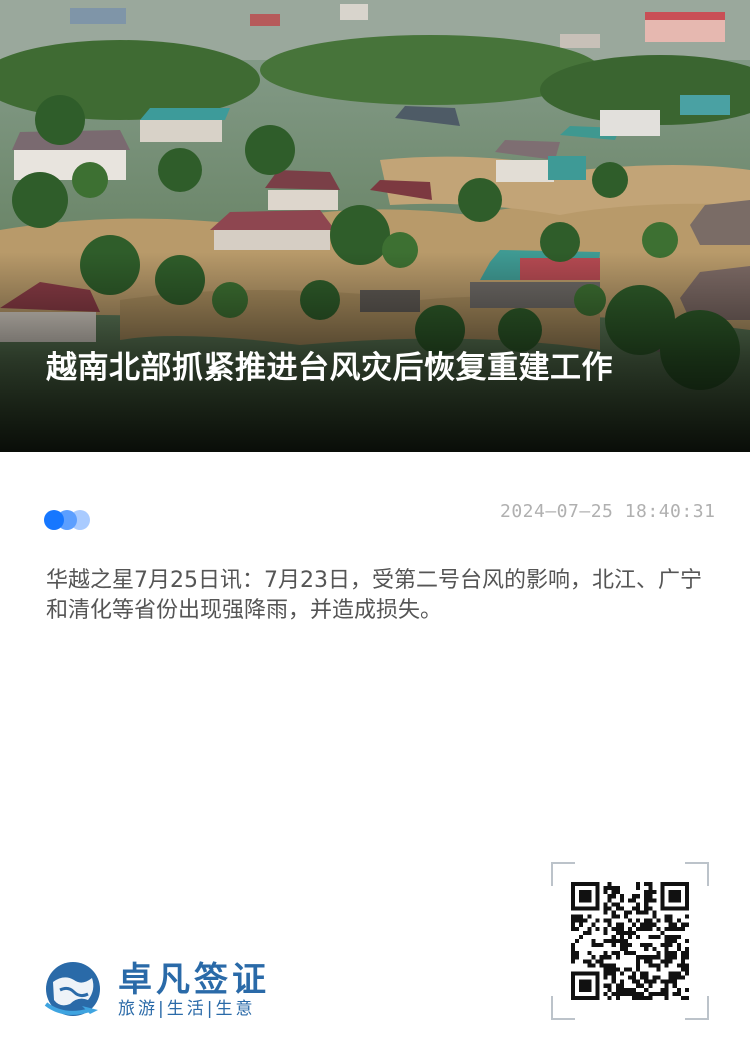 Image resolution: width=750 pixels, height=1064 pixels. Describe the element at coordinates (194, 993) in the screenshot. I see `brand-block: 卓凡签证 旅游|生活|生意` at that location.